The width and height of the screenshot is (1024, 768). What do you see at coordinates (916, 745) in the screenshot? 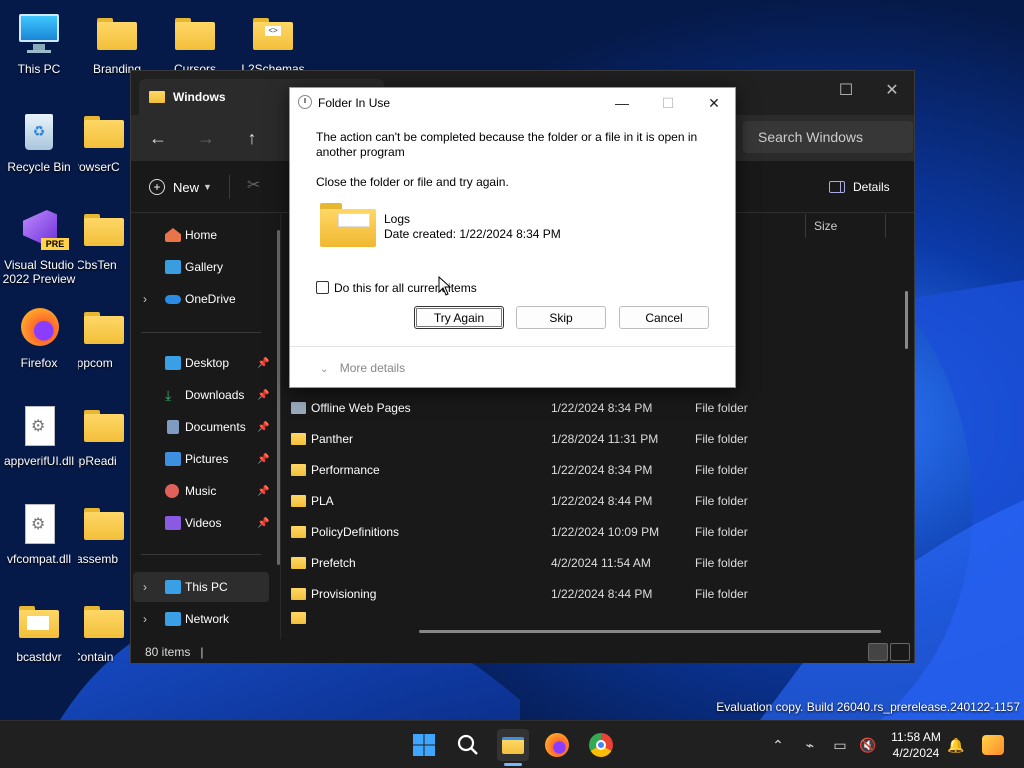
I see `system-clock: 11:58 AM 4/2/2024` at bounding box center [916, 745].